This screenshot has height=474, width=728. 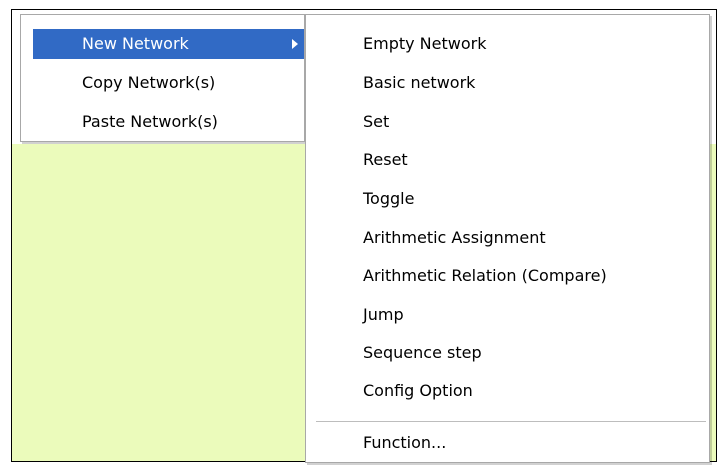 What do you see at coordinates (511, 422) in the screenshot?
I see `menu-separator` at bounding box center [511, 422].